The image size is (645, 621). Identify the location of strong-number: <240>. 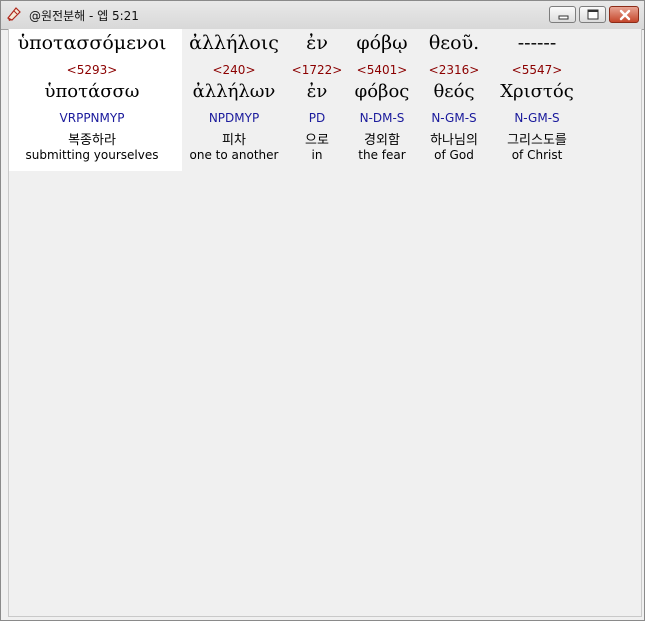
(234, 70).